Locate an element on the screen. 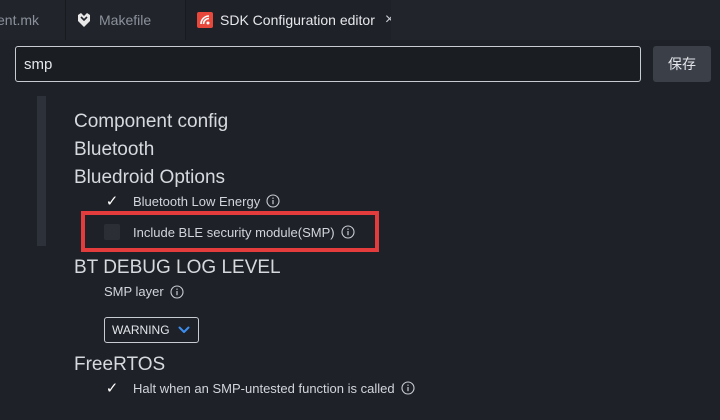 The width and height of the screenshot is (720, 420). checkbox-include-ble-smp is located at coordinates (112, 232).